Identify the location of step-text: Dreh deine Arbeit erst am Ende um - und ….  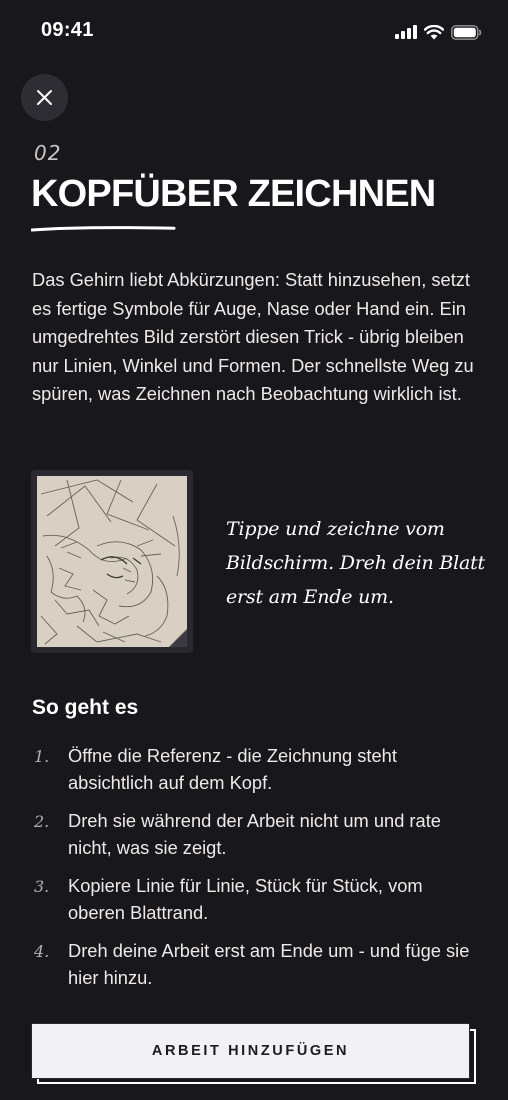
(269, 964).